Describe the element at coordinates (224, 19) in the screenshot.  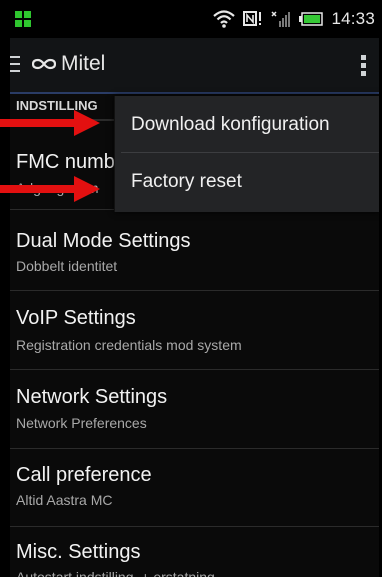
I see `wifi-icon` at that location.